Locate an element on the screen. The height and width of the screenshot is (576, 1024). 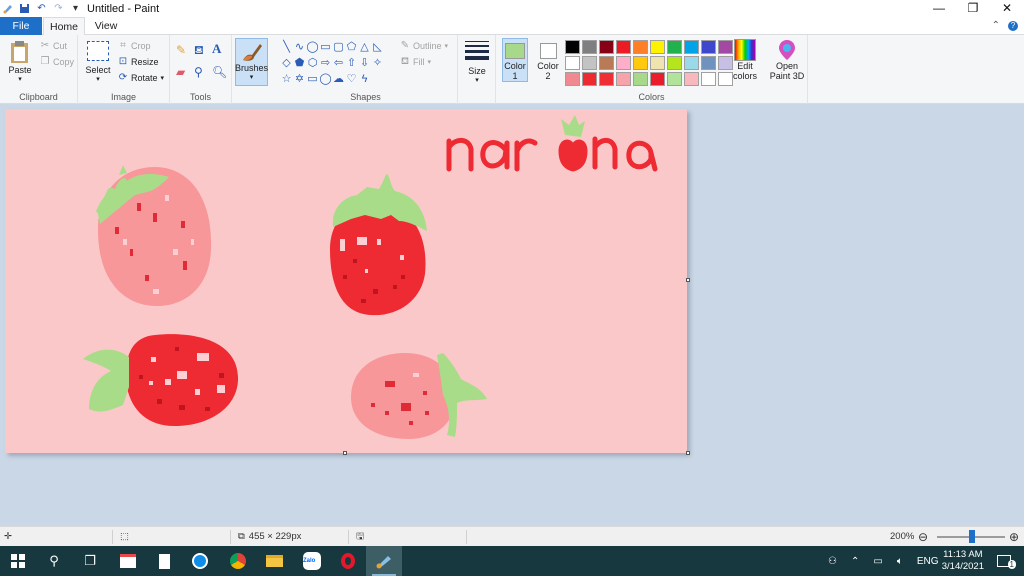
open-paint3d-button: Open Paint 3D is located at coordinates (787, 60).